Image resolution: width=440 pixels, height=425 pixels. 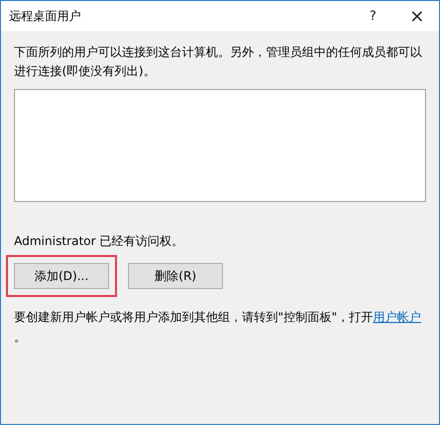 I want to click on remove-button: 删除(R), so click(x=175, y=276).